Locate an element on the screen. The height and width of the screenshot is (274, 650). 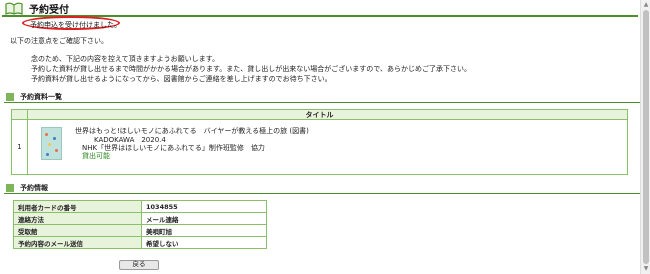
scroll-down-arrow-icon: ▼ is located at coordinates (646, 269).